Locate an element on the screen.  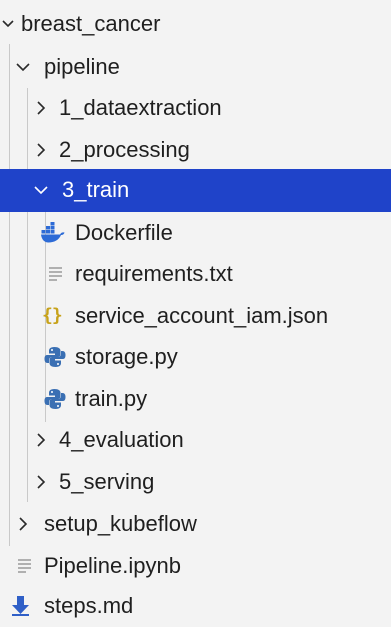
tree-item-label: 3_train is located at coordinates (96, 189).